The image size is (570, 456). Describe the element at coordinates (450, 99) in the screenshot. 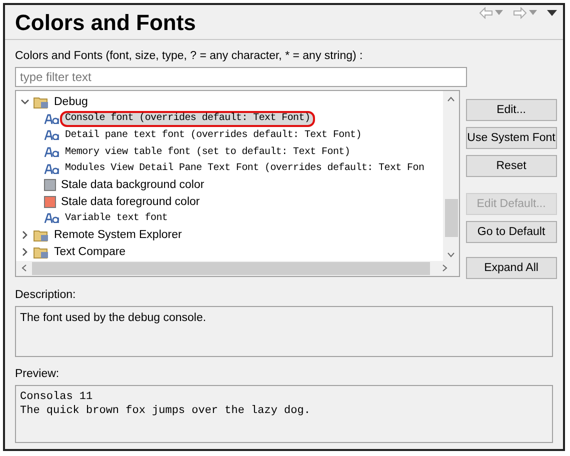

I see `scroll-up-icon` at that location.